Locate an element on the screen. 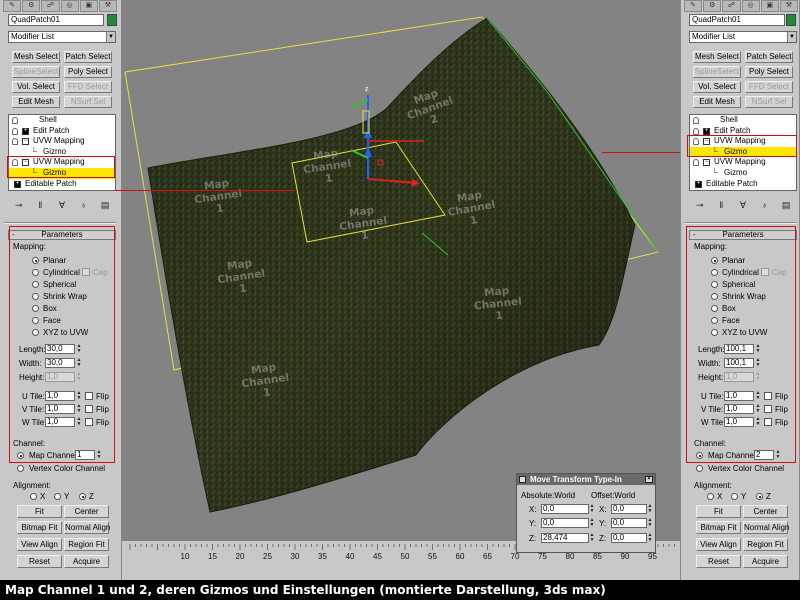 The width and height of the screenshot is (800, 600). center-button: Center is located at coordinates (86, 511).